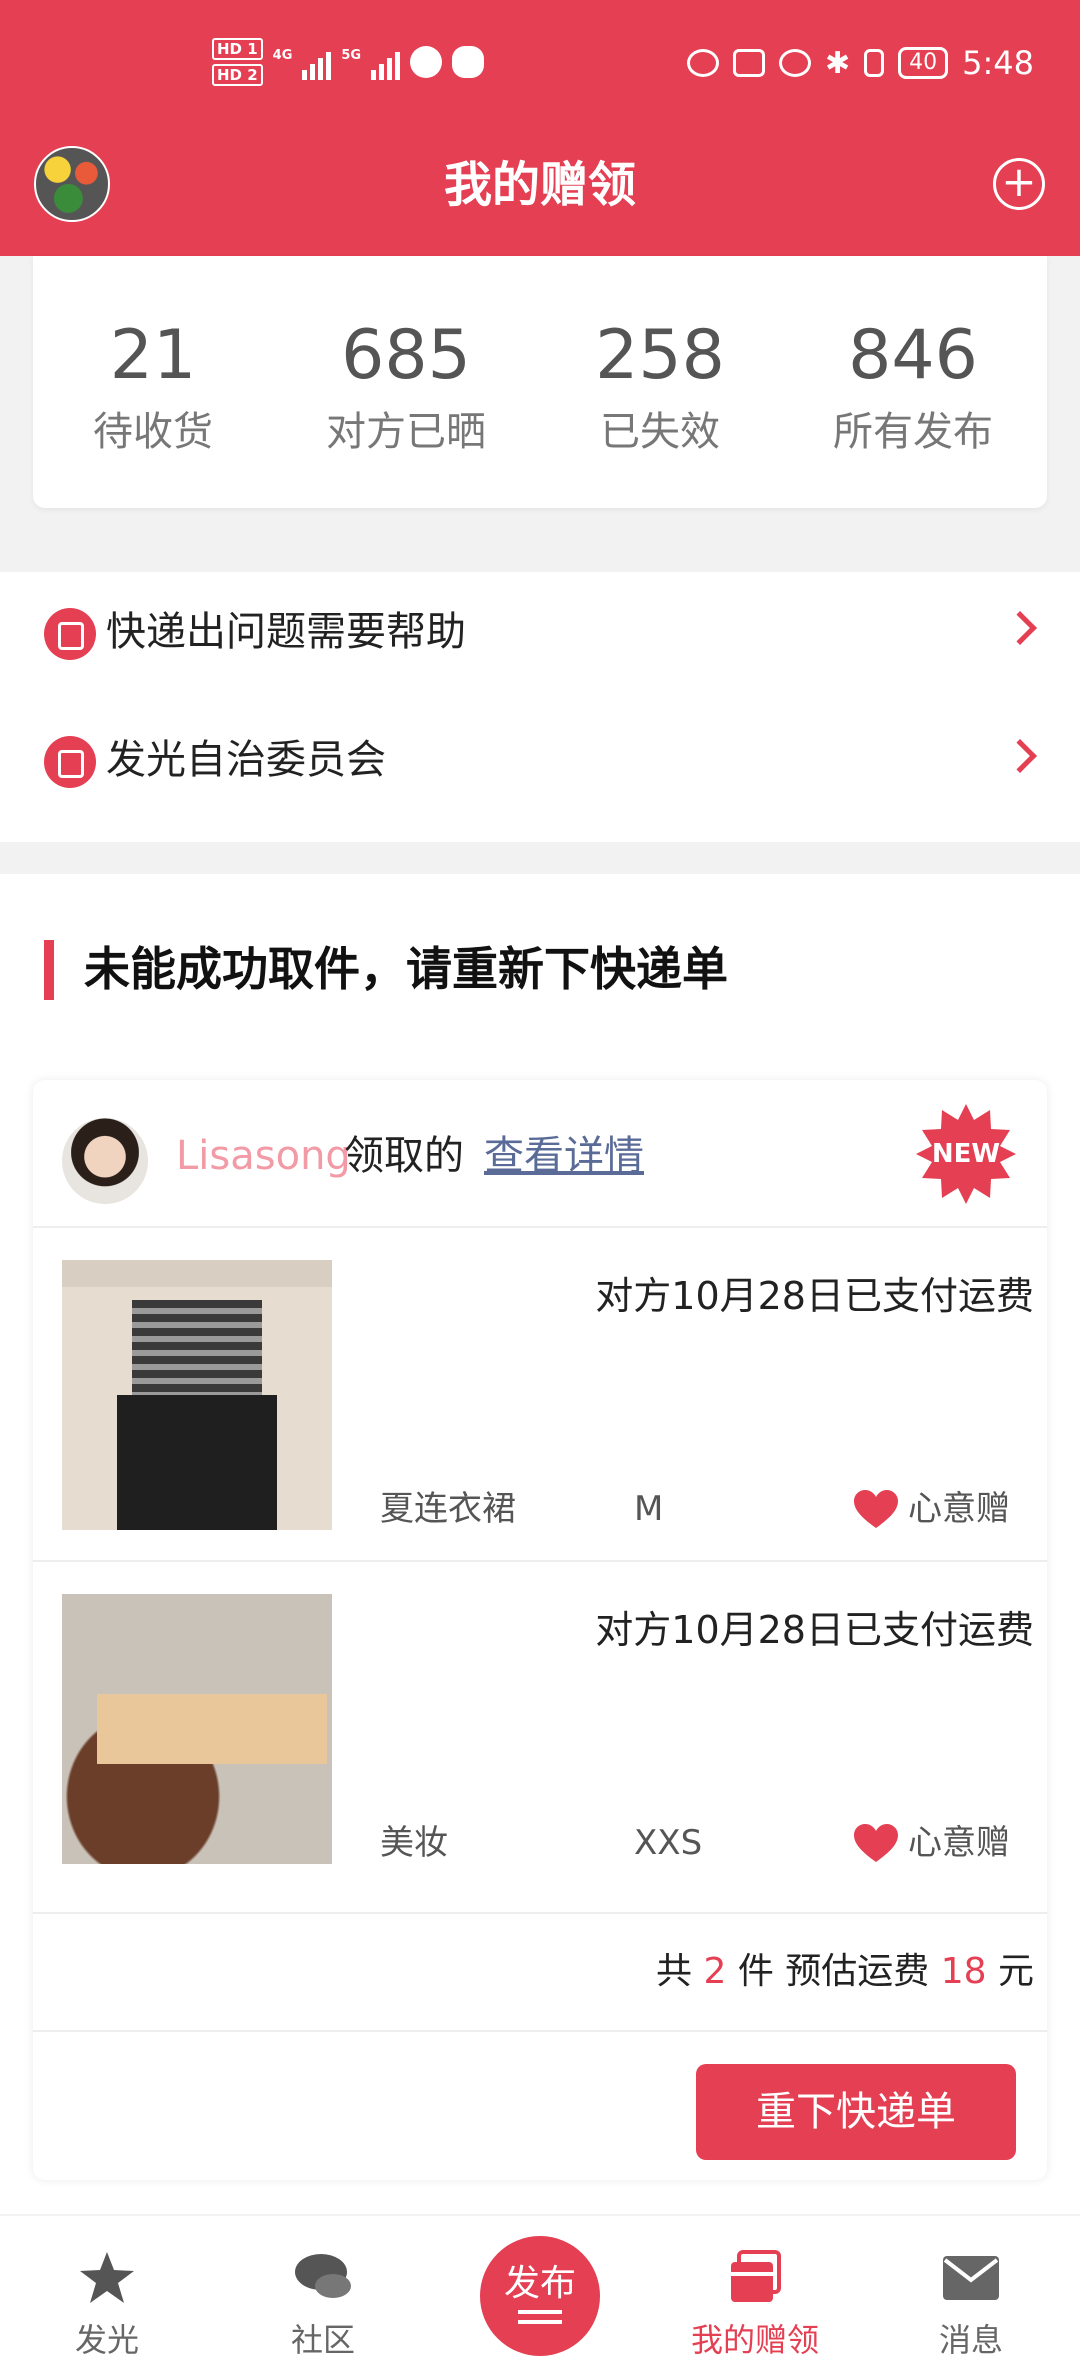 The height and width of the screenshot is (2376, 1080). Describe the element at coordinates (539, 2283) in the screenshot. I see `publish-label: 发布` at that location.